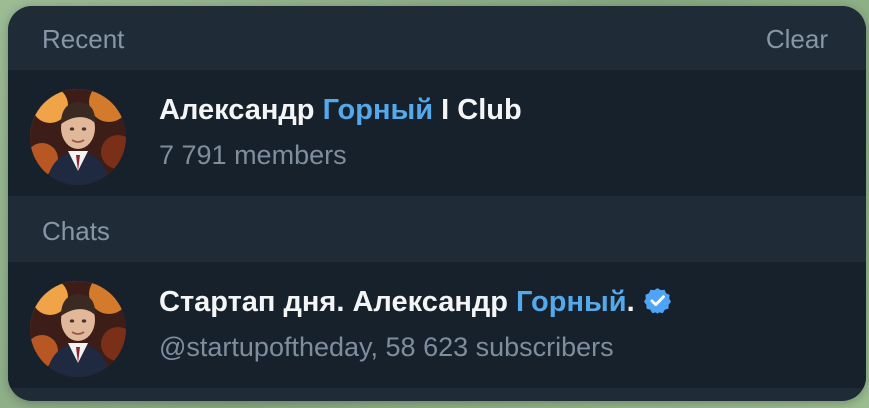 This screenshot has width=869, height=408. What do you see at coordinates (83, 39) in the screenshot?
I see `recent-section-title: Recent` at bounding box center [83, 39].